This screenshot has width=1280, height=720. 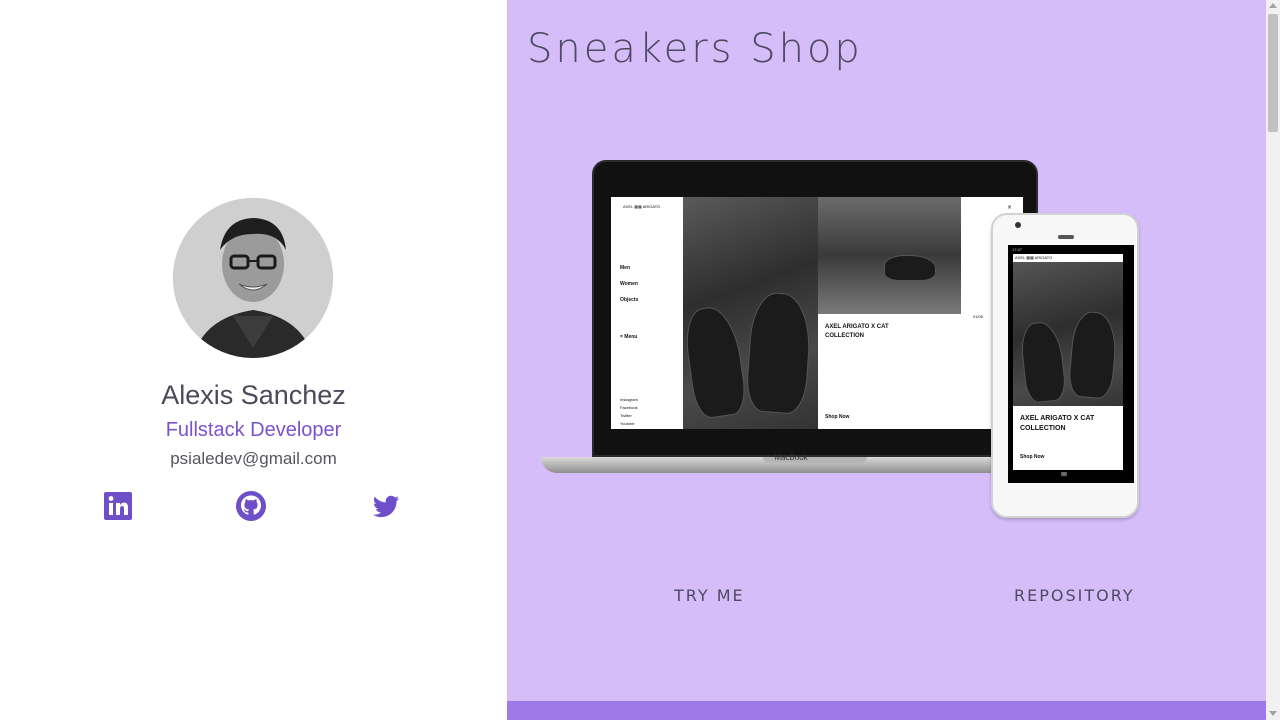 I want to click on twitter-link, so click(x=386, y=506).